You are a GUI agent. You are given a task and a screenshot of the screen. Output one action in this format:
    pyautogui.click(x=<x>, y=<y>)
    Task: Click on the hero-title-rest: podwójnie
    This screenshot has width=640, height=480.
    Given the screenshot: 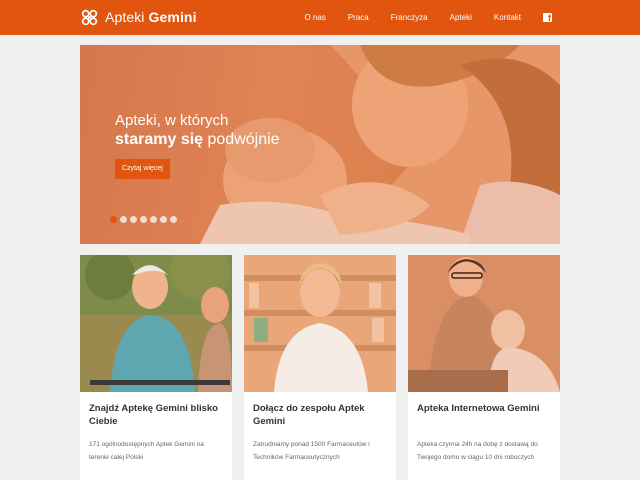 What is the action you would take?
    pyautogui.click(x=241, y=139)
    